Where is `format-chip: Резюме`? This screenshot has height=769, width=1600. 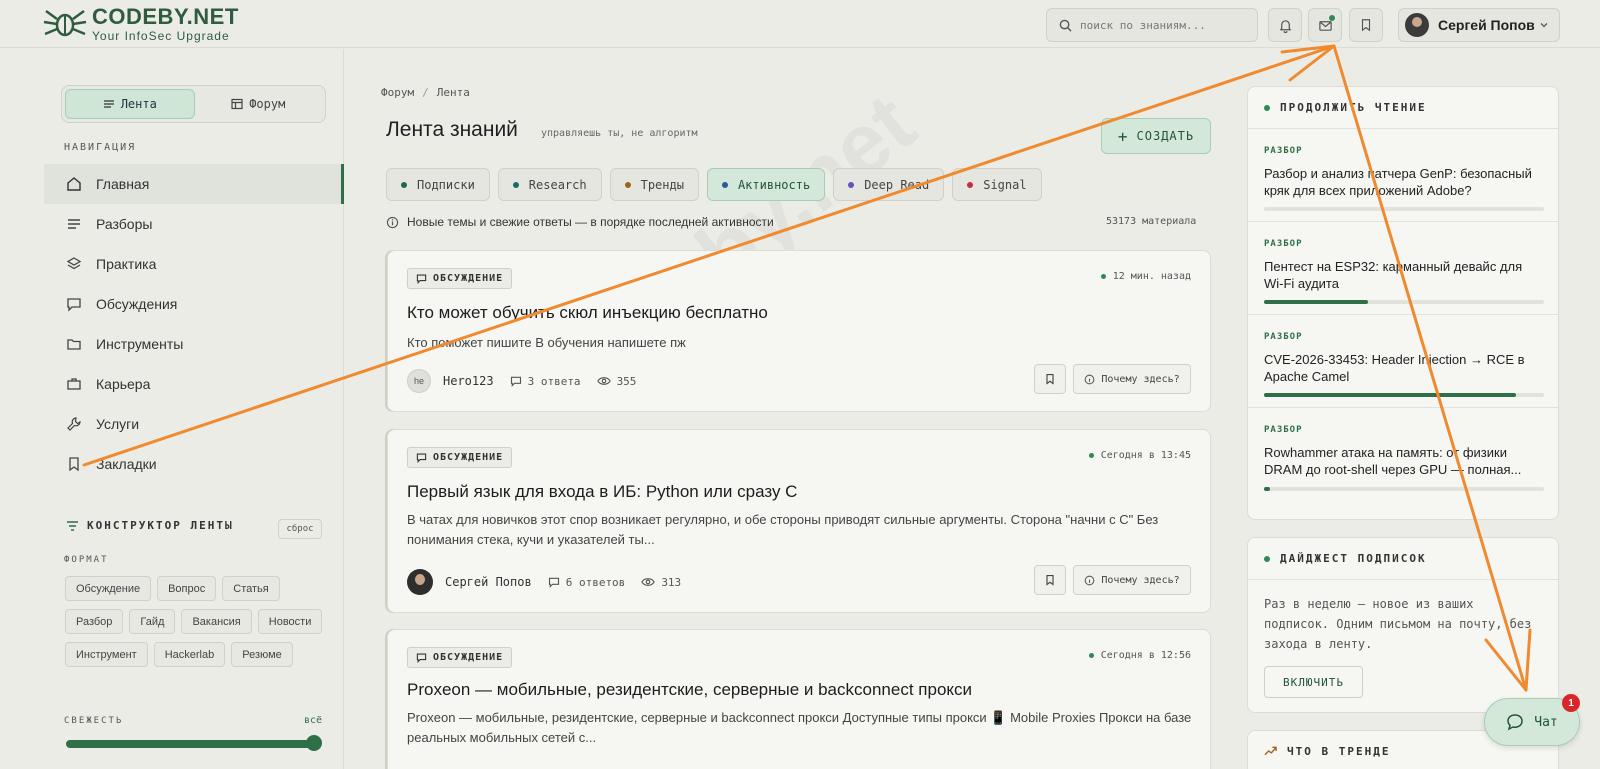 format-chip: Резюме is located at coordinates (262, 654).